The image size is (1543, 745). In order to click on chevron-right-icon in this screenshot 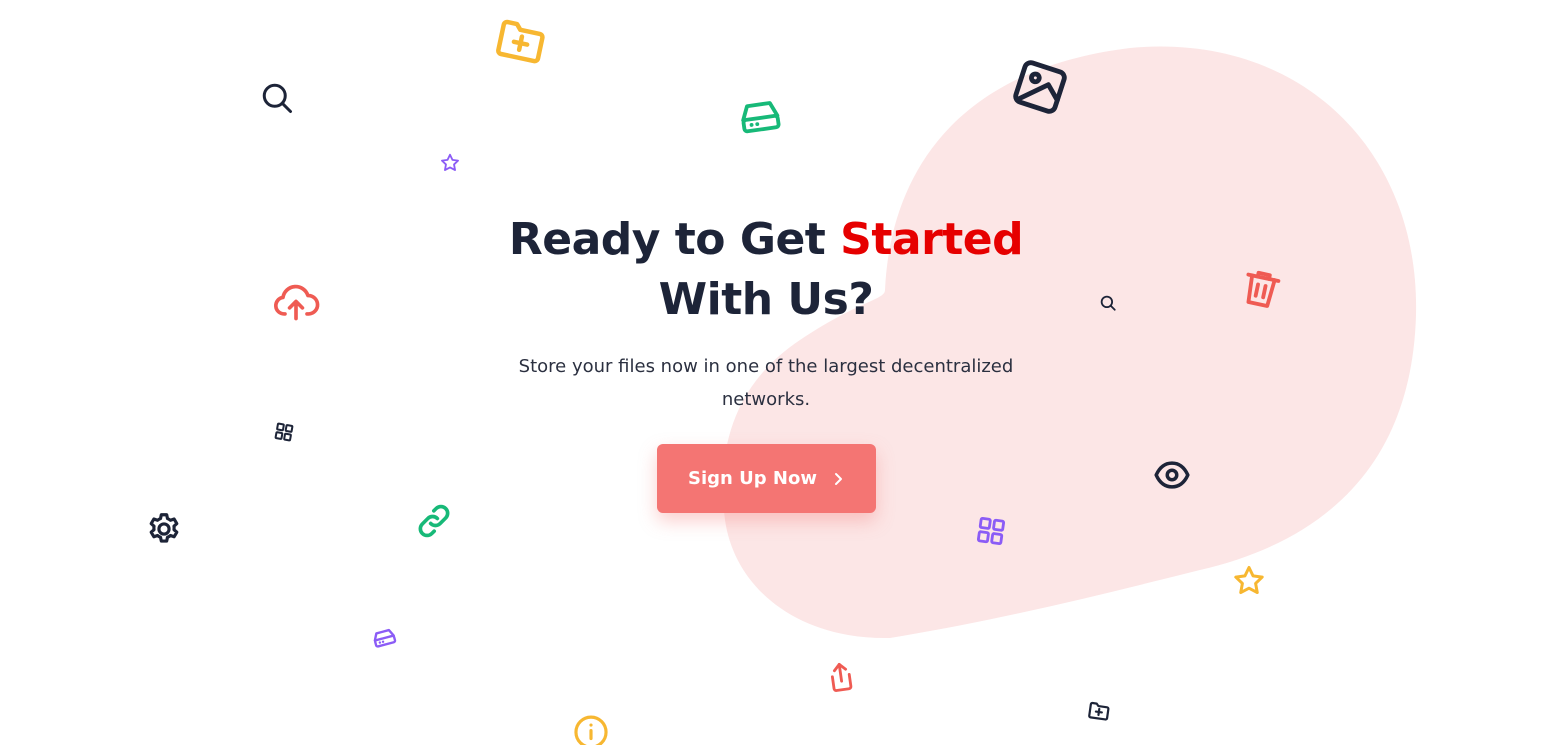, I will do `click(838, 478)`.